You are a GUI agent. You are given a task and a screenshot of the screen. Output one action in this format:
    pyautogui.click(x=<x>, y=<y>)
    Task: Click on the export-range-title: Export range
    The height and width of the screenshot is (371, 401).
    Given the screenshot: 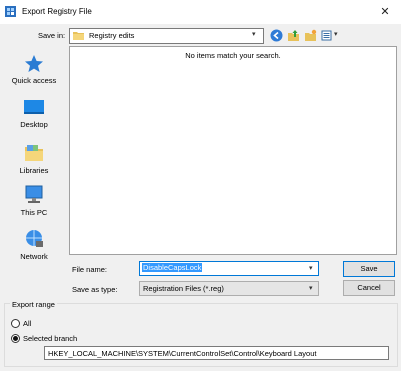 What is the action you would take?
    pyautogui.click(x=33, y=304)
    